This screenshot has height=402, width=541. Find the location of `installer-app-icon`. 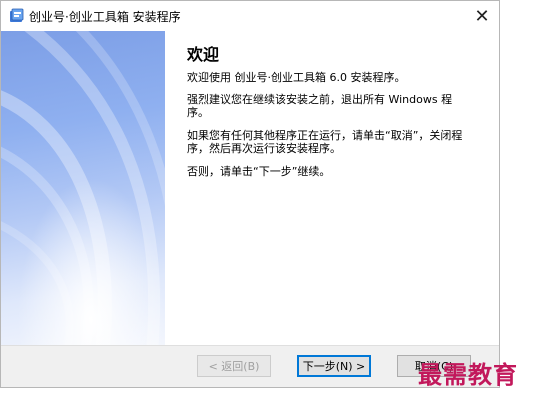

installer-app-icon is located at coordinates (17, 15).